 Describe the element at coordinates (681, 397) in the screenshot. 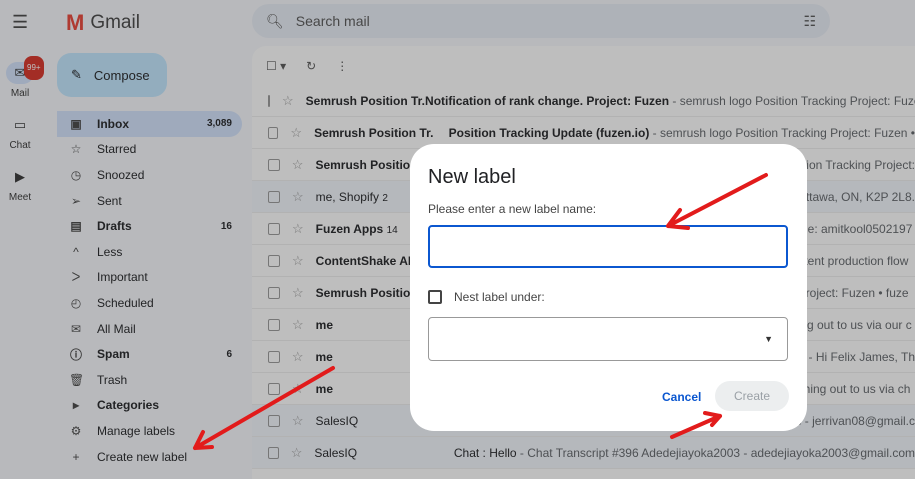

I see `cancel-button: Cancel` at that location.